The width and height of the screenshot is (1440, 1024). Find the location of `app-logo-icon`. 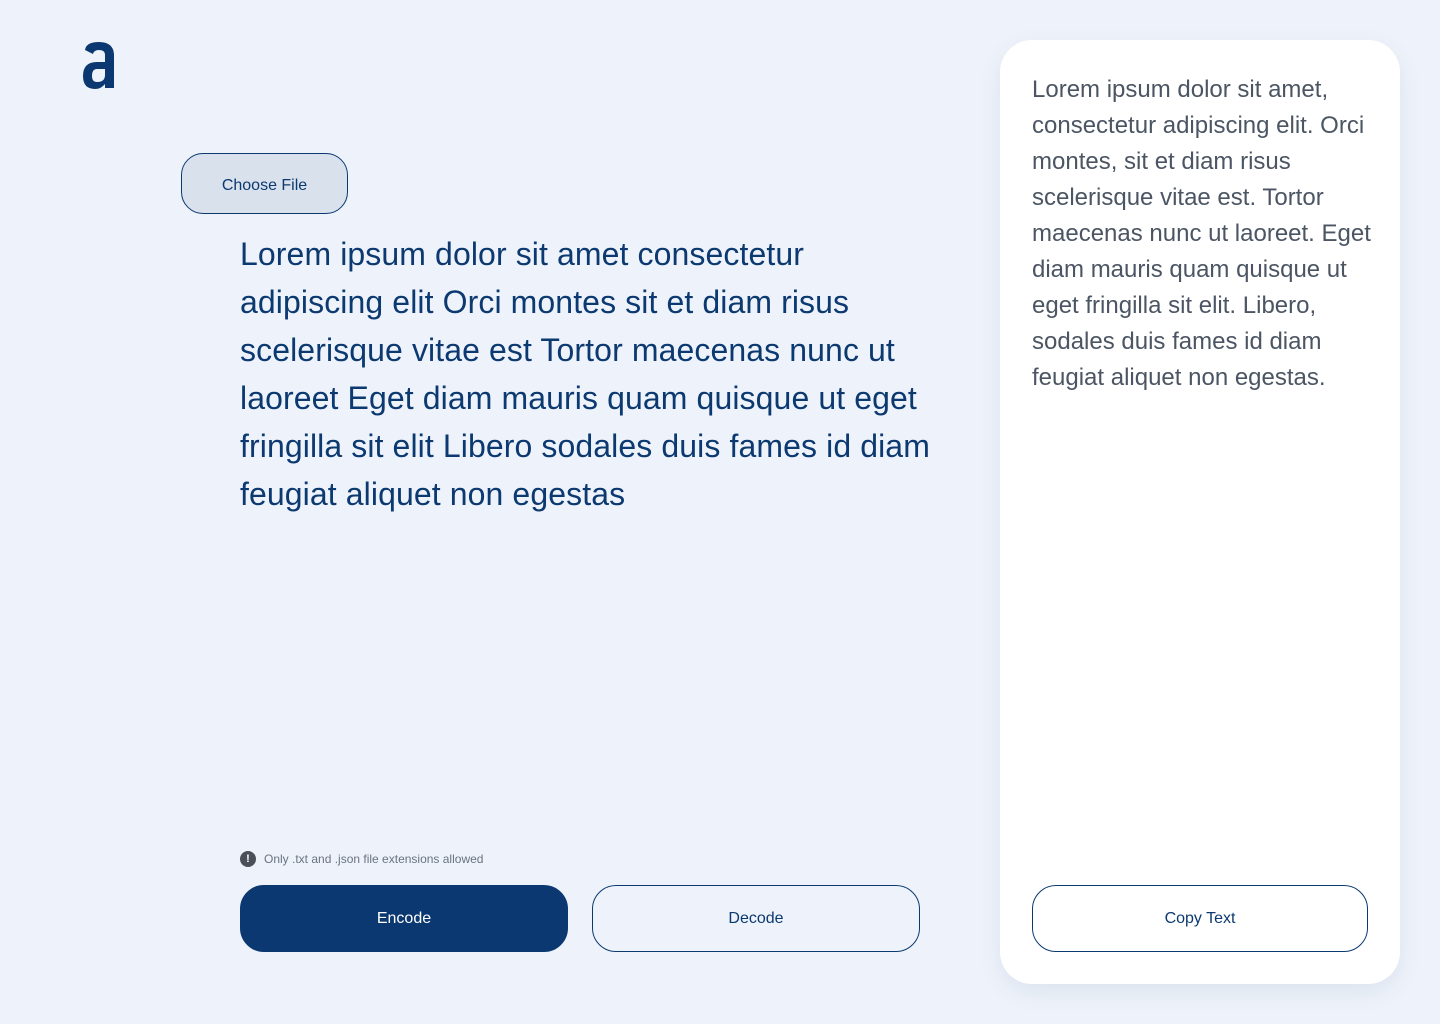

app-logo-icon is located at coordinates (100, 64).